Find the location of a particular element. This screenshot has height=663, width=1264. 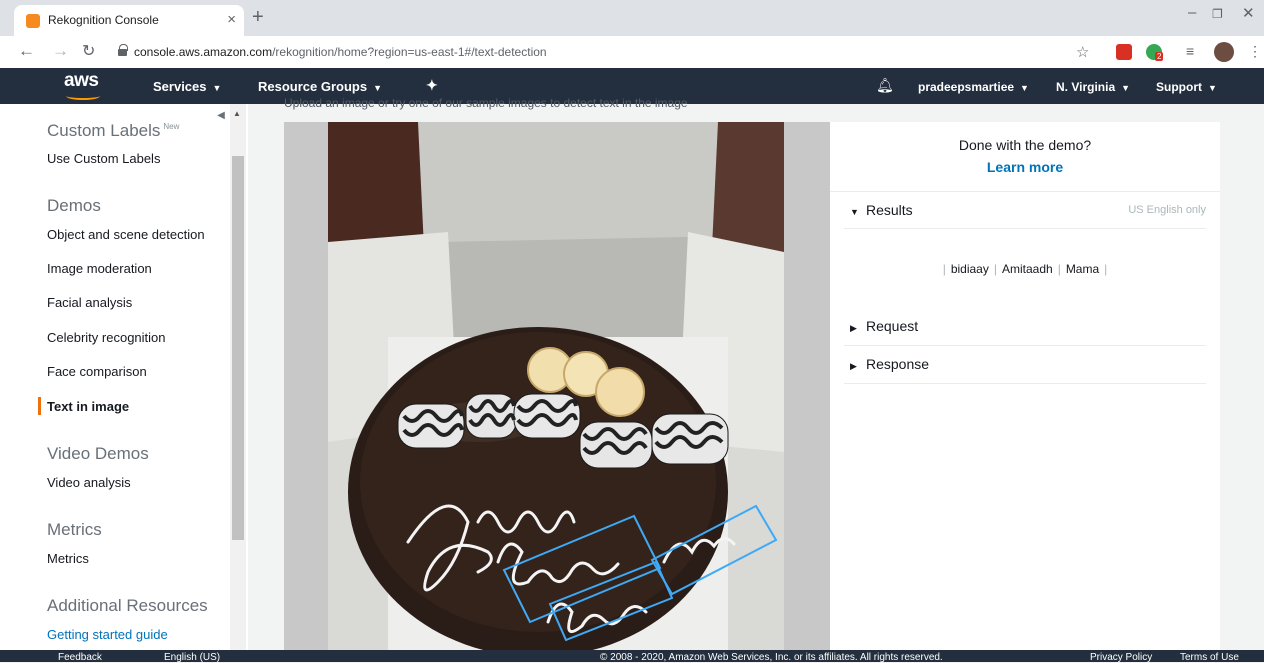

feedback-link: Feedback is located at coordinates (80, 657).